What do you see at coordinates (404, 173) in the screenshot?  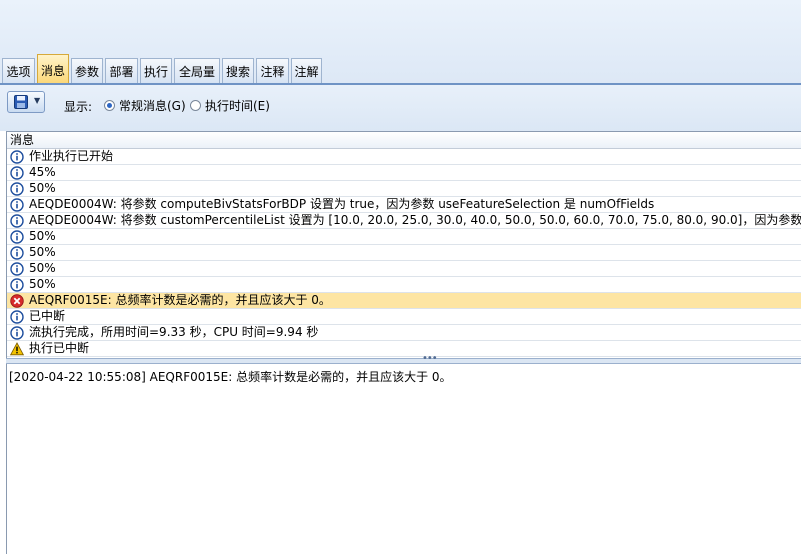 I see `list-item: 45%` at bounding box center [404, 173].